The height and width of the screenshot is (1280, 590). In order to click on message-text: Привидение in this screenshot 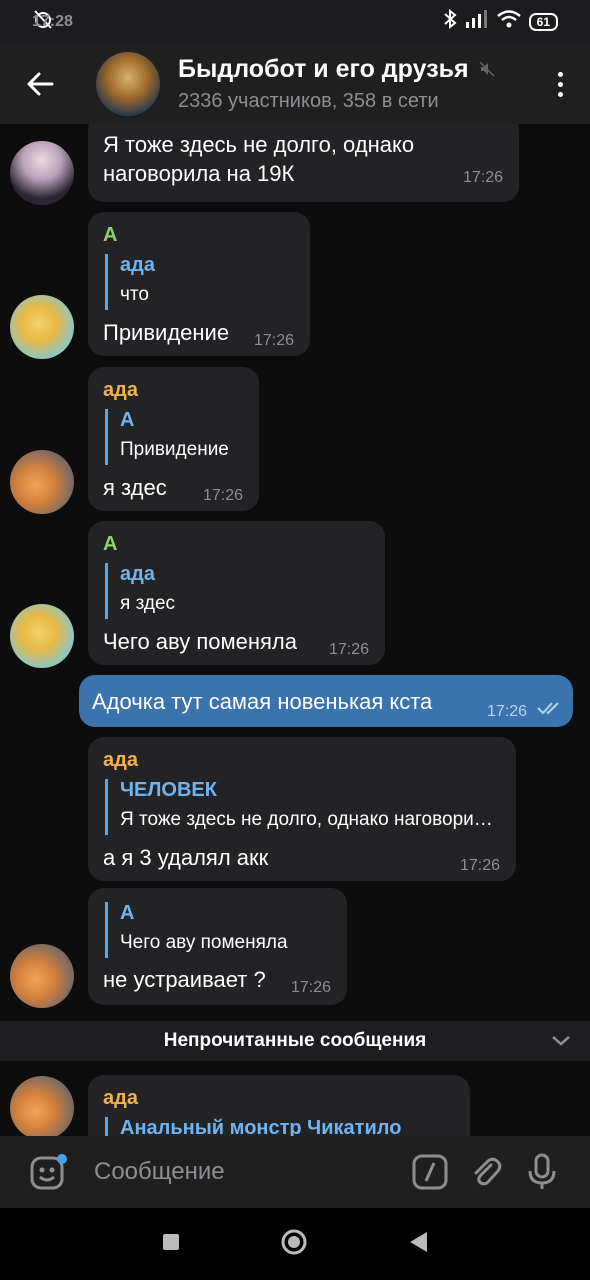, I will do `click(166, 332)`.